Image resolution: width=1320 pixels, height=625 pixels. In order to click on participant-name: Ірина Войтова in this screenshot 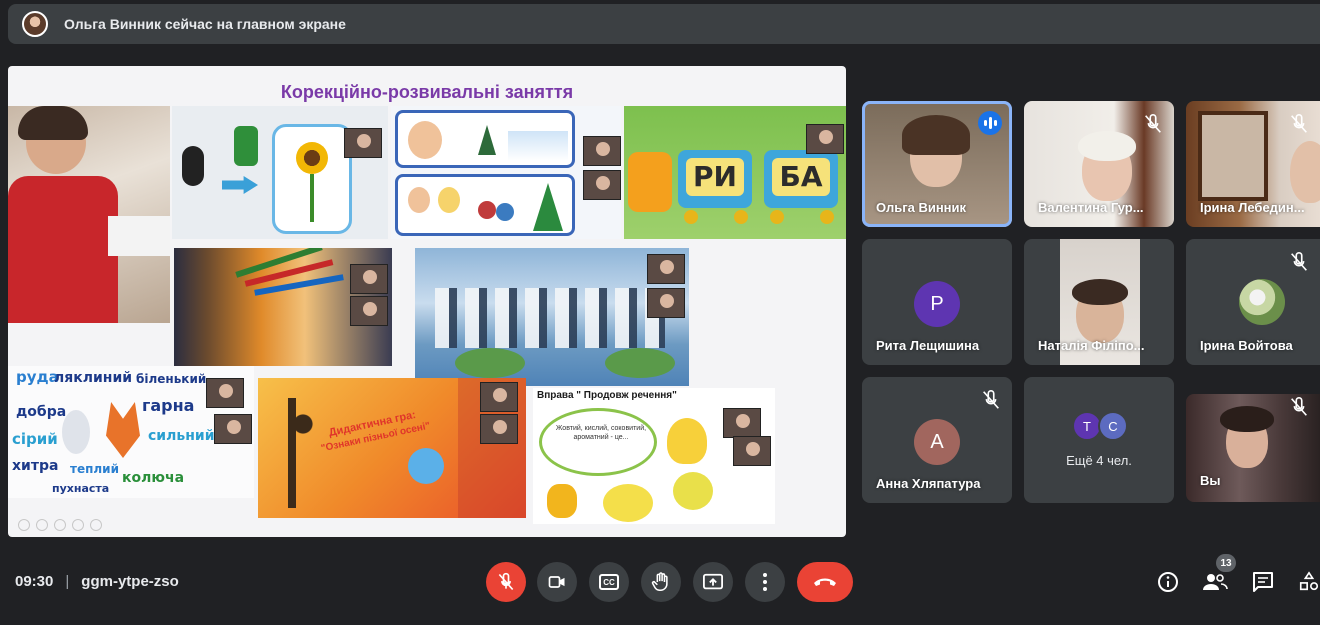, I will do `click(1246, 345)`.